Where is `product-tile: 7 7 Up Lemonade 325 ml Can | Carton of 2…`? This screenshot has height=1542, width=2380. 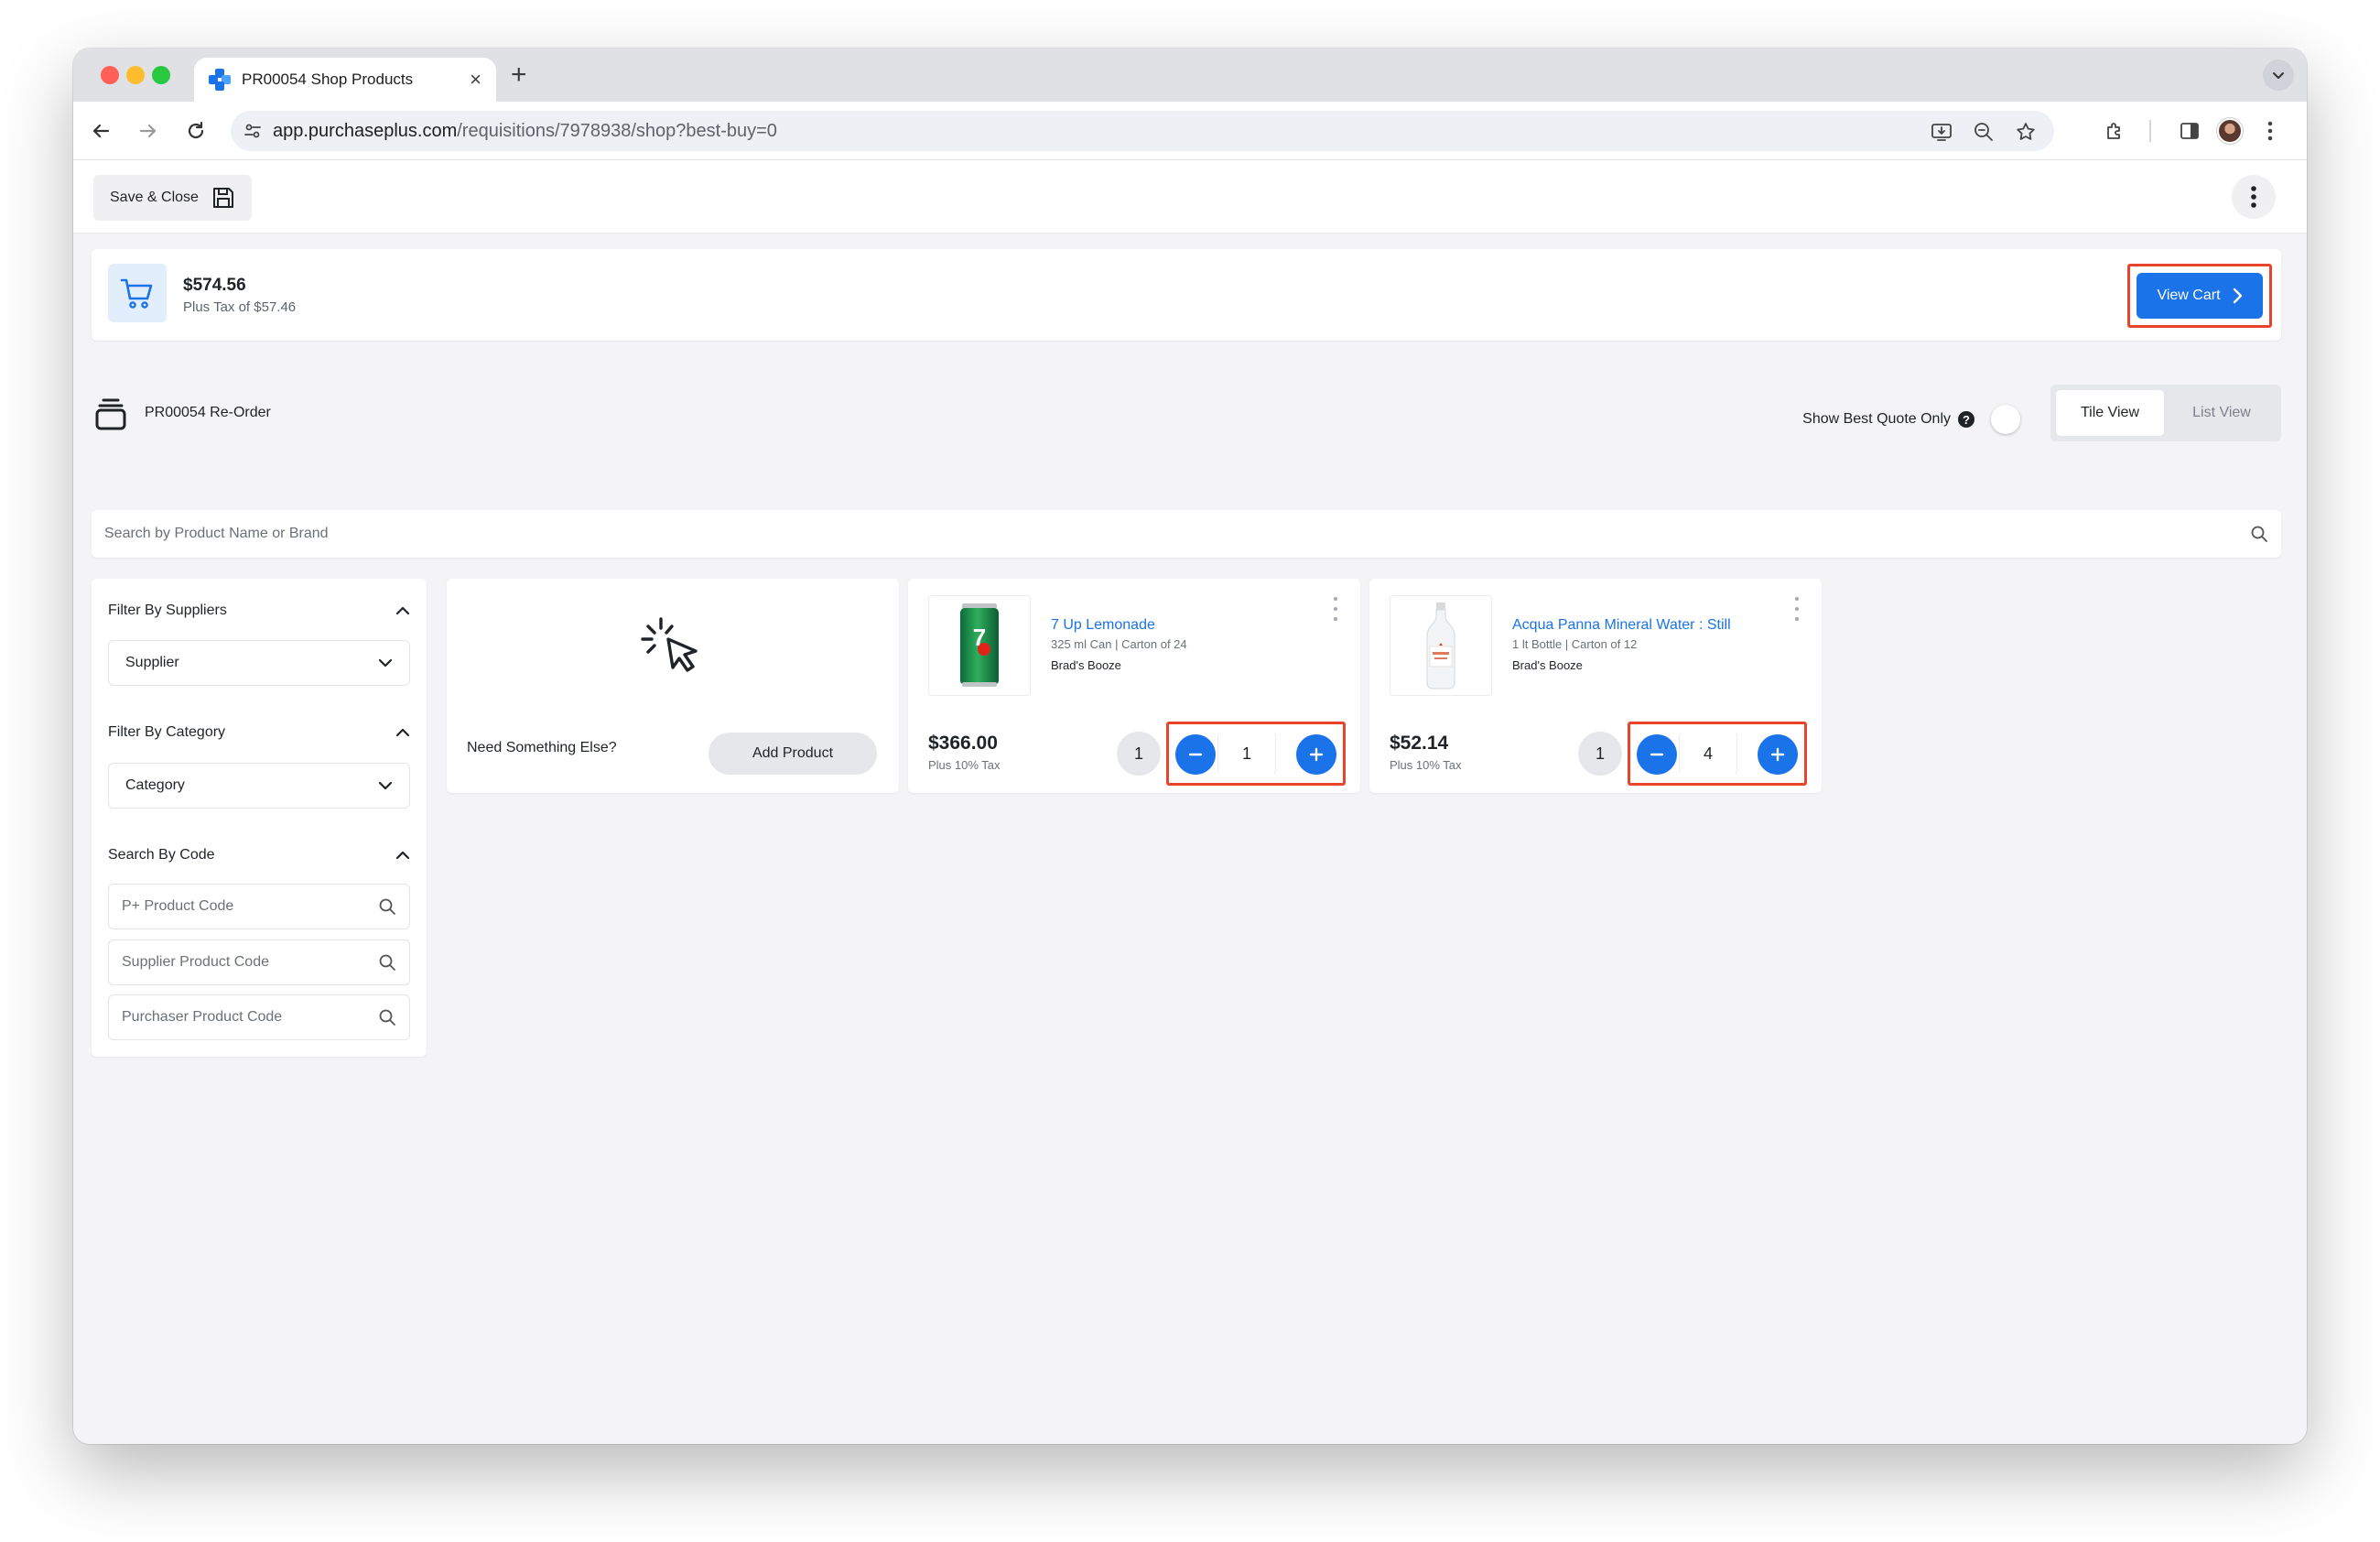
product-tile: 7 7 Up Lemonade 325 ml Can | Carton of 2… is located at coordinates (1134, 686).